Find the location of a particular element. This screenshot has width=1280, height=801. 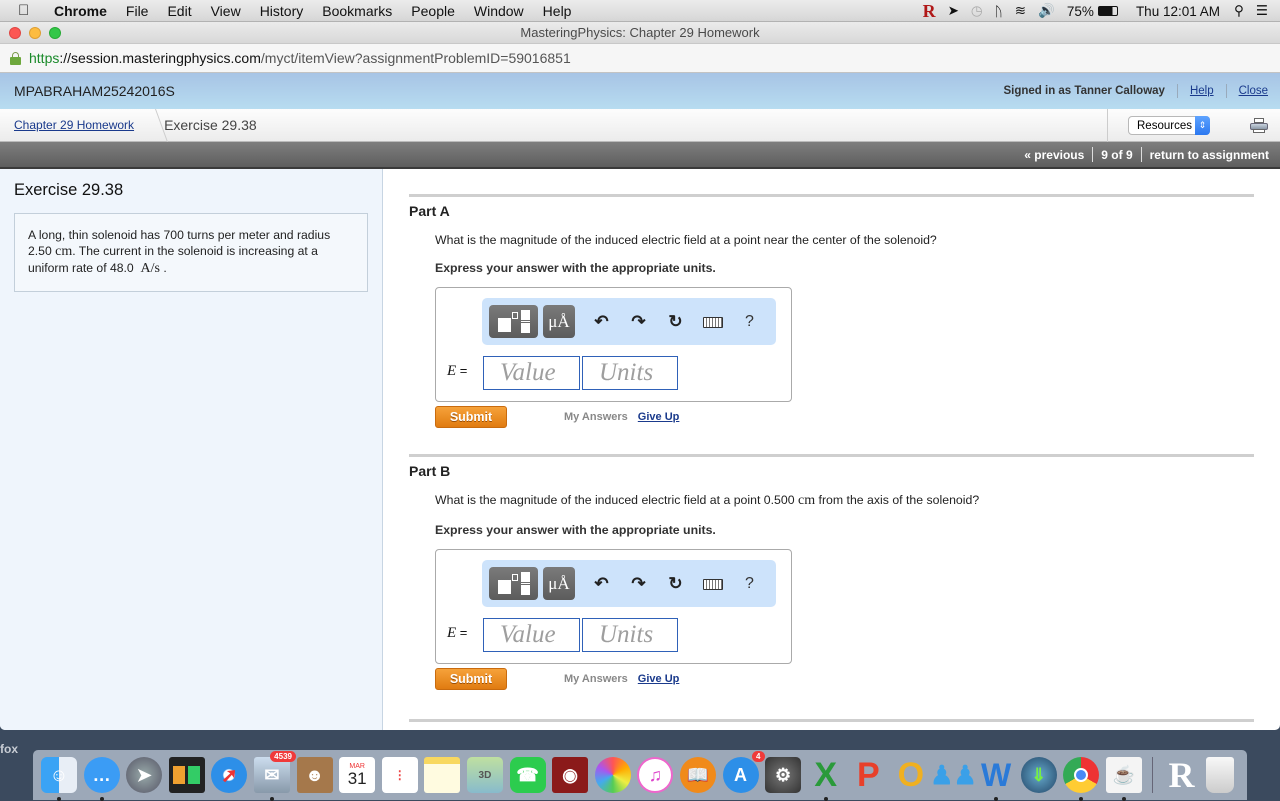

wifi-icon: ≋ is located at coordinates (1020, 11).